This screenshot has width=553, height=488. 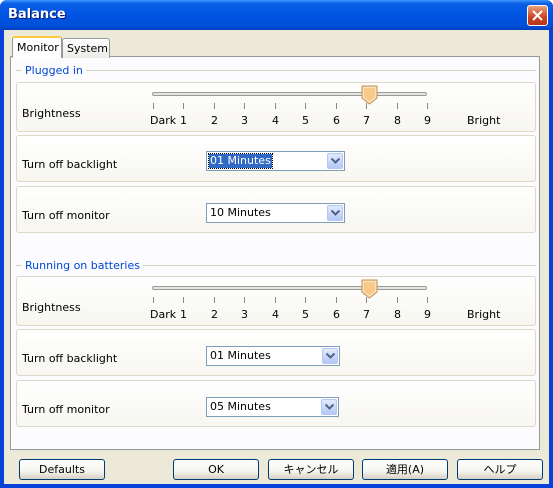 I want to click on monitor-select-value: 05 Minutes, so click(x=240, y=406).